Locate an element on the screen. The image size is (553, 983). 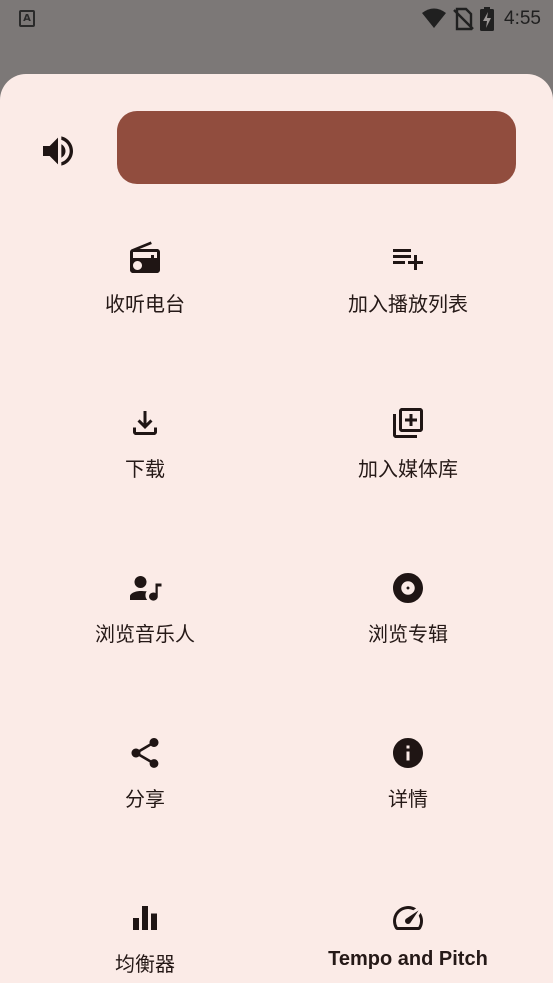
menu-item-label: 浏览音乐人 is located at coordinates (145, 634).